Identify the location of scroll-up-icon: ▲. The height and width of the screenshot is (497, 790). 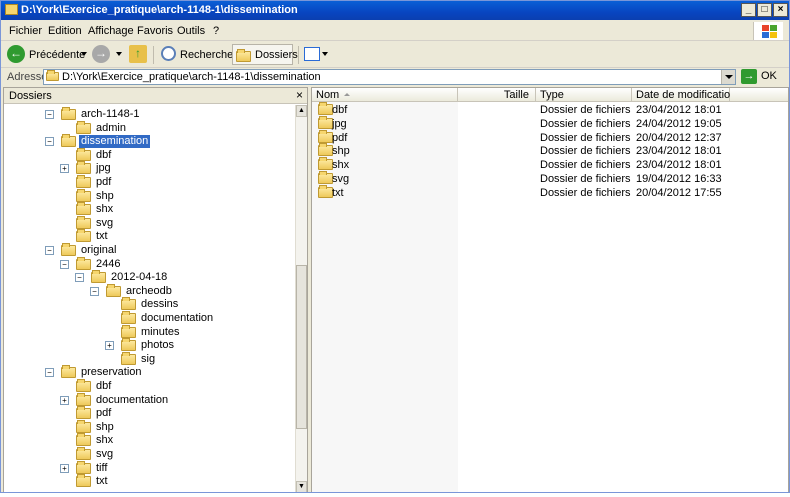
(301, 111).